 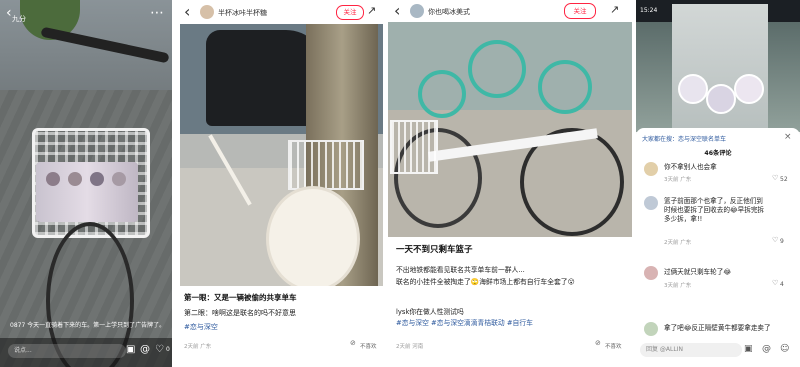 What do you see at coordinates (512, 323) in the screenshot?
I see `hashtag-links: #恋与深空 #恋与深空滴滴青桔联动 #自行车` at bounding box center [512, 323].